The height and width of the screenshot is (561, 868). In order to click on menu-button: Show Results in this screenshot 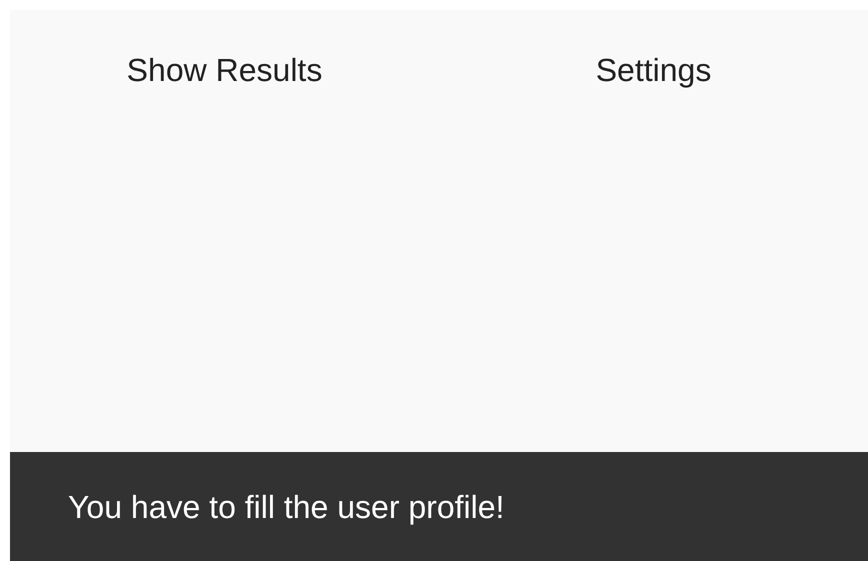, I will do `click(224, 70)`.